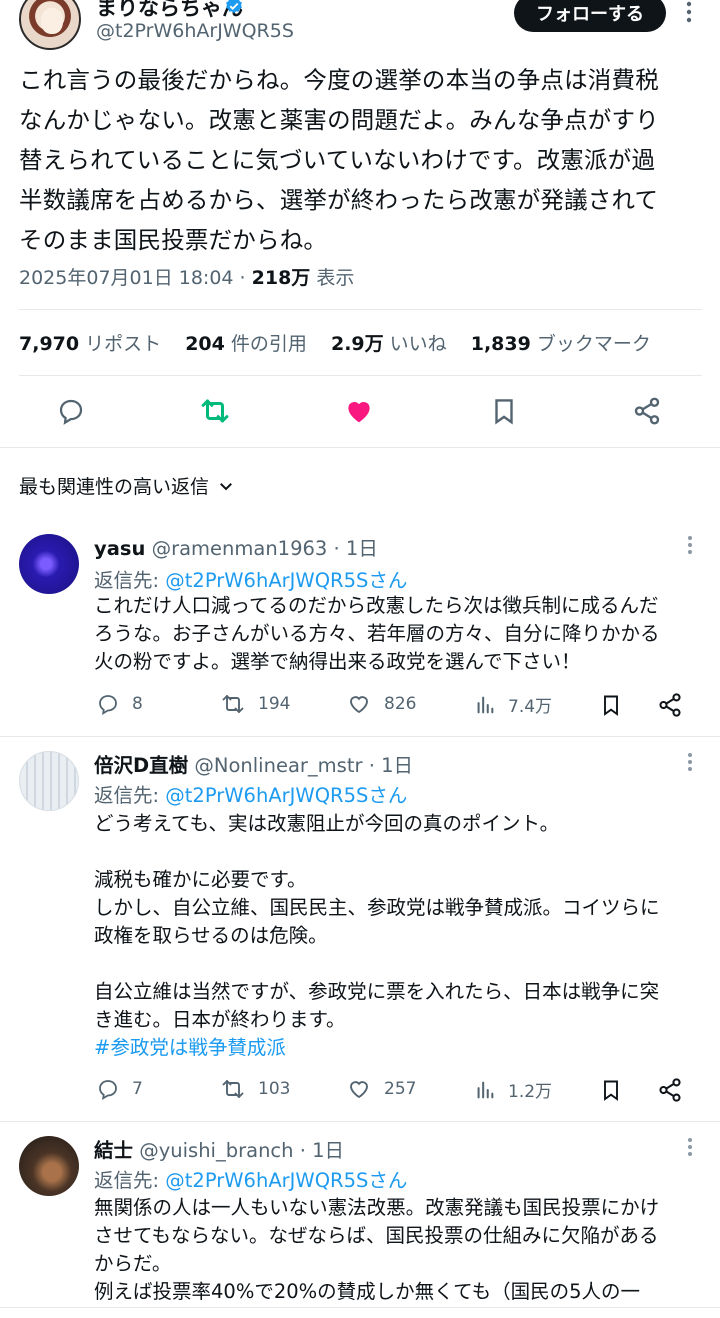 The image size is (720, 1318). I want to click on reply-like-button: 257, so click(381, 1089).